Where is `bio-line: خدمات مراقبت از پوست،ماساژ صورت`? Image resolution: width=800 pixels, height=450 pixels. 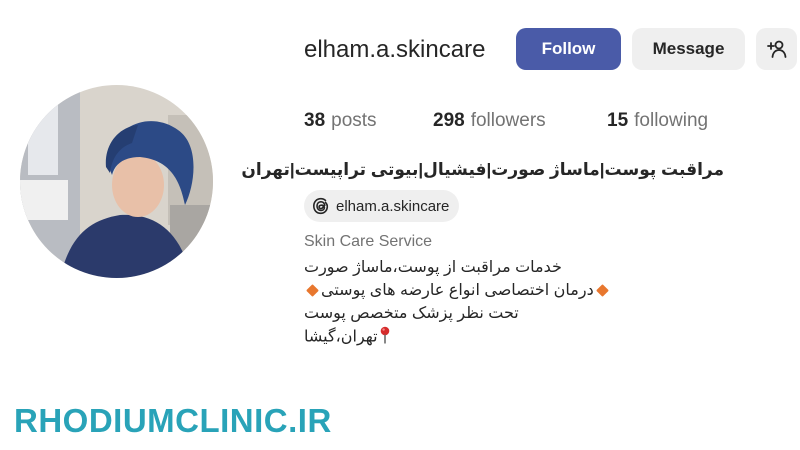 bio-line: خدمات مراقبت از پوست،ماساژ صورت is located at coordinates (433, 267).